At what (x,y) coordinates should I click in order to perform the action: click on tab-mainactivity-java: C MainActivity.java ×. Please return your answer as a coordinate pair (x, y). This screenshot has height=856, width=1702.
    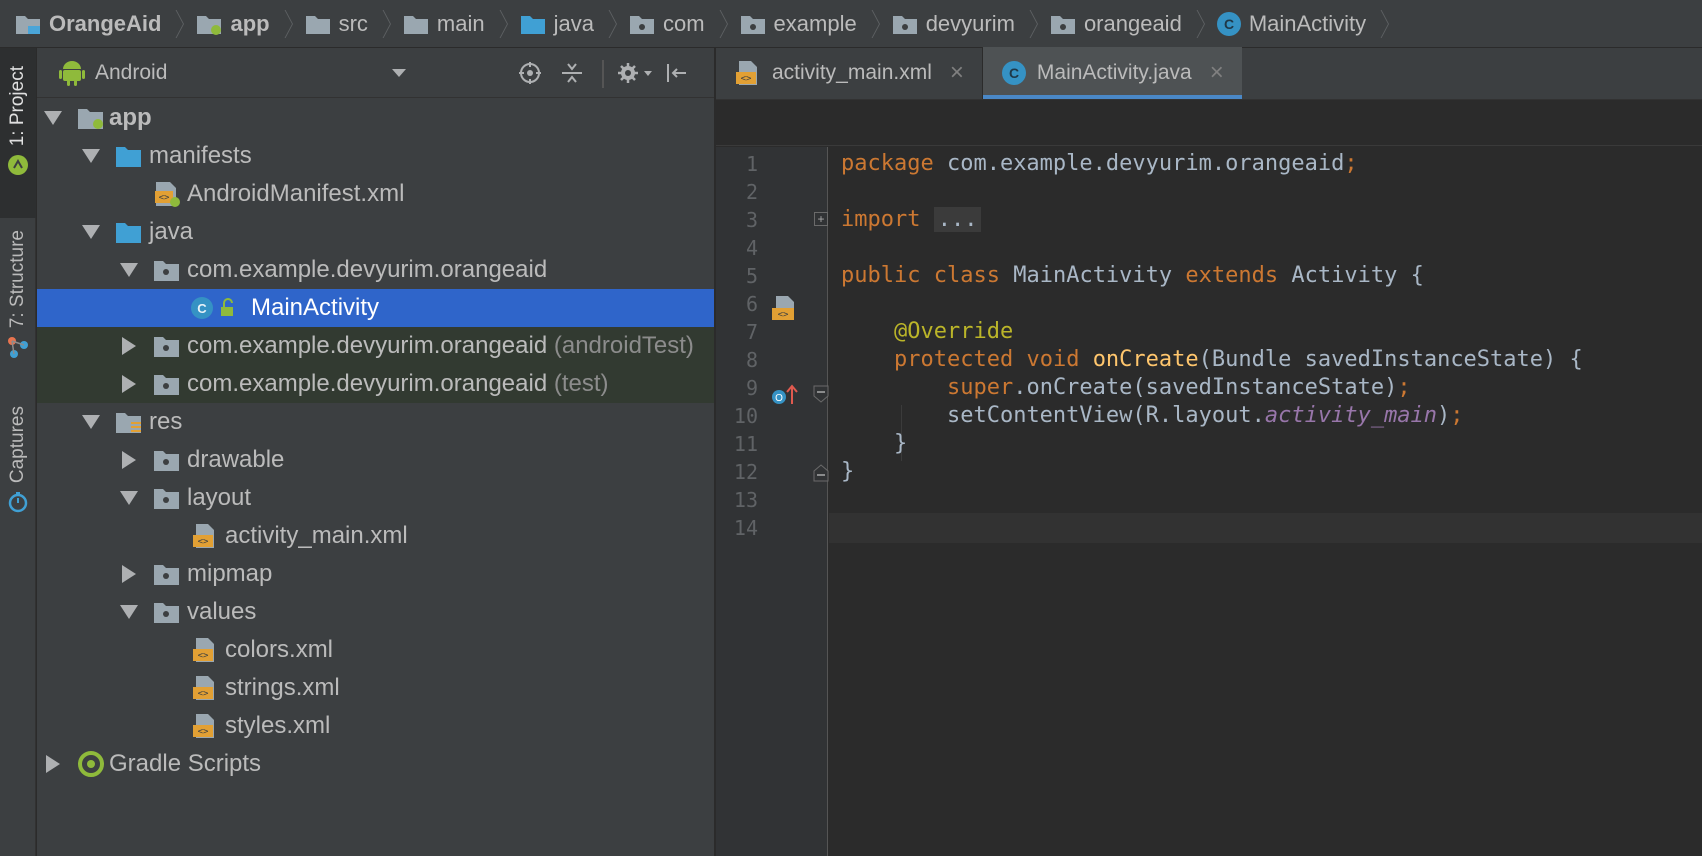
    Looking at the image, I should click on (1112, 73).